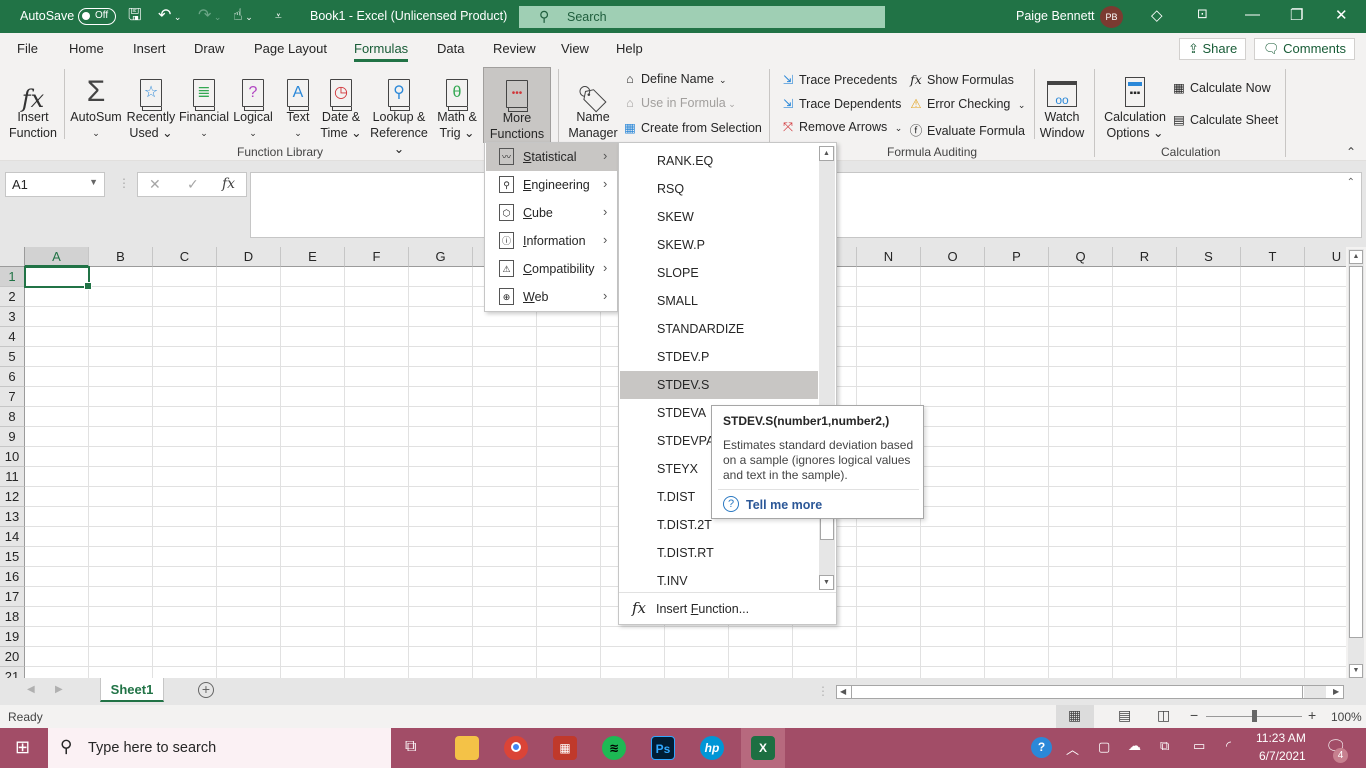 The image size is (1366, 768). Describe the element at coordinates (33, 105) in the screenshot. I see `insert-function-button: fx Insert Function` at that location.